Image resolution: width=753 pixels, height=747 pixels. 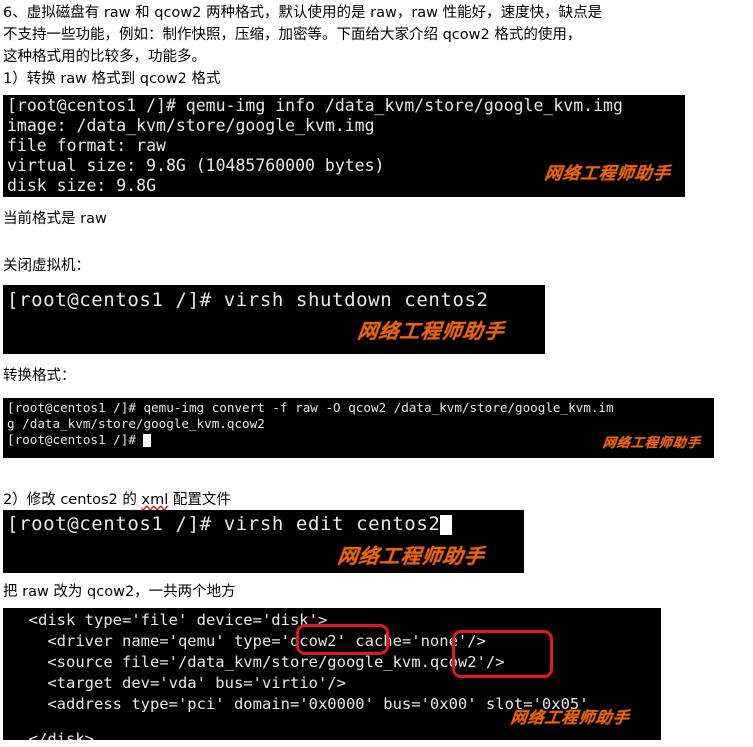 I want to click on caption-change-raw-to-qcow2: 把 raw 改为 qcow2，一共两个地方, so click(x=119, y=592).